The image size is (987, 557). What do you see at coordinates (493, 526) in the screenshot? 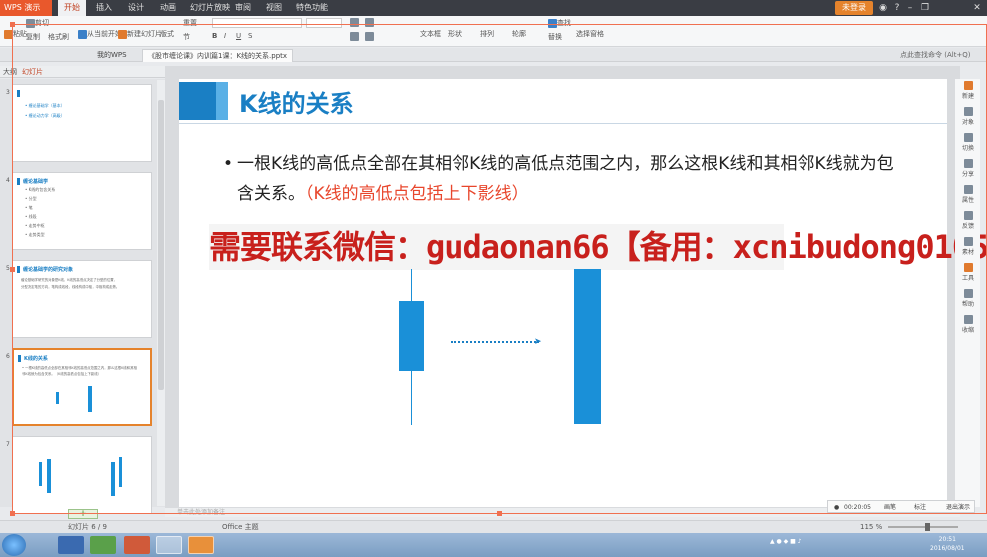
I see `status-bar: 幻灯片 6 / 9 Office 主题 115 %` at bounding box center [493, 526].